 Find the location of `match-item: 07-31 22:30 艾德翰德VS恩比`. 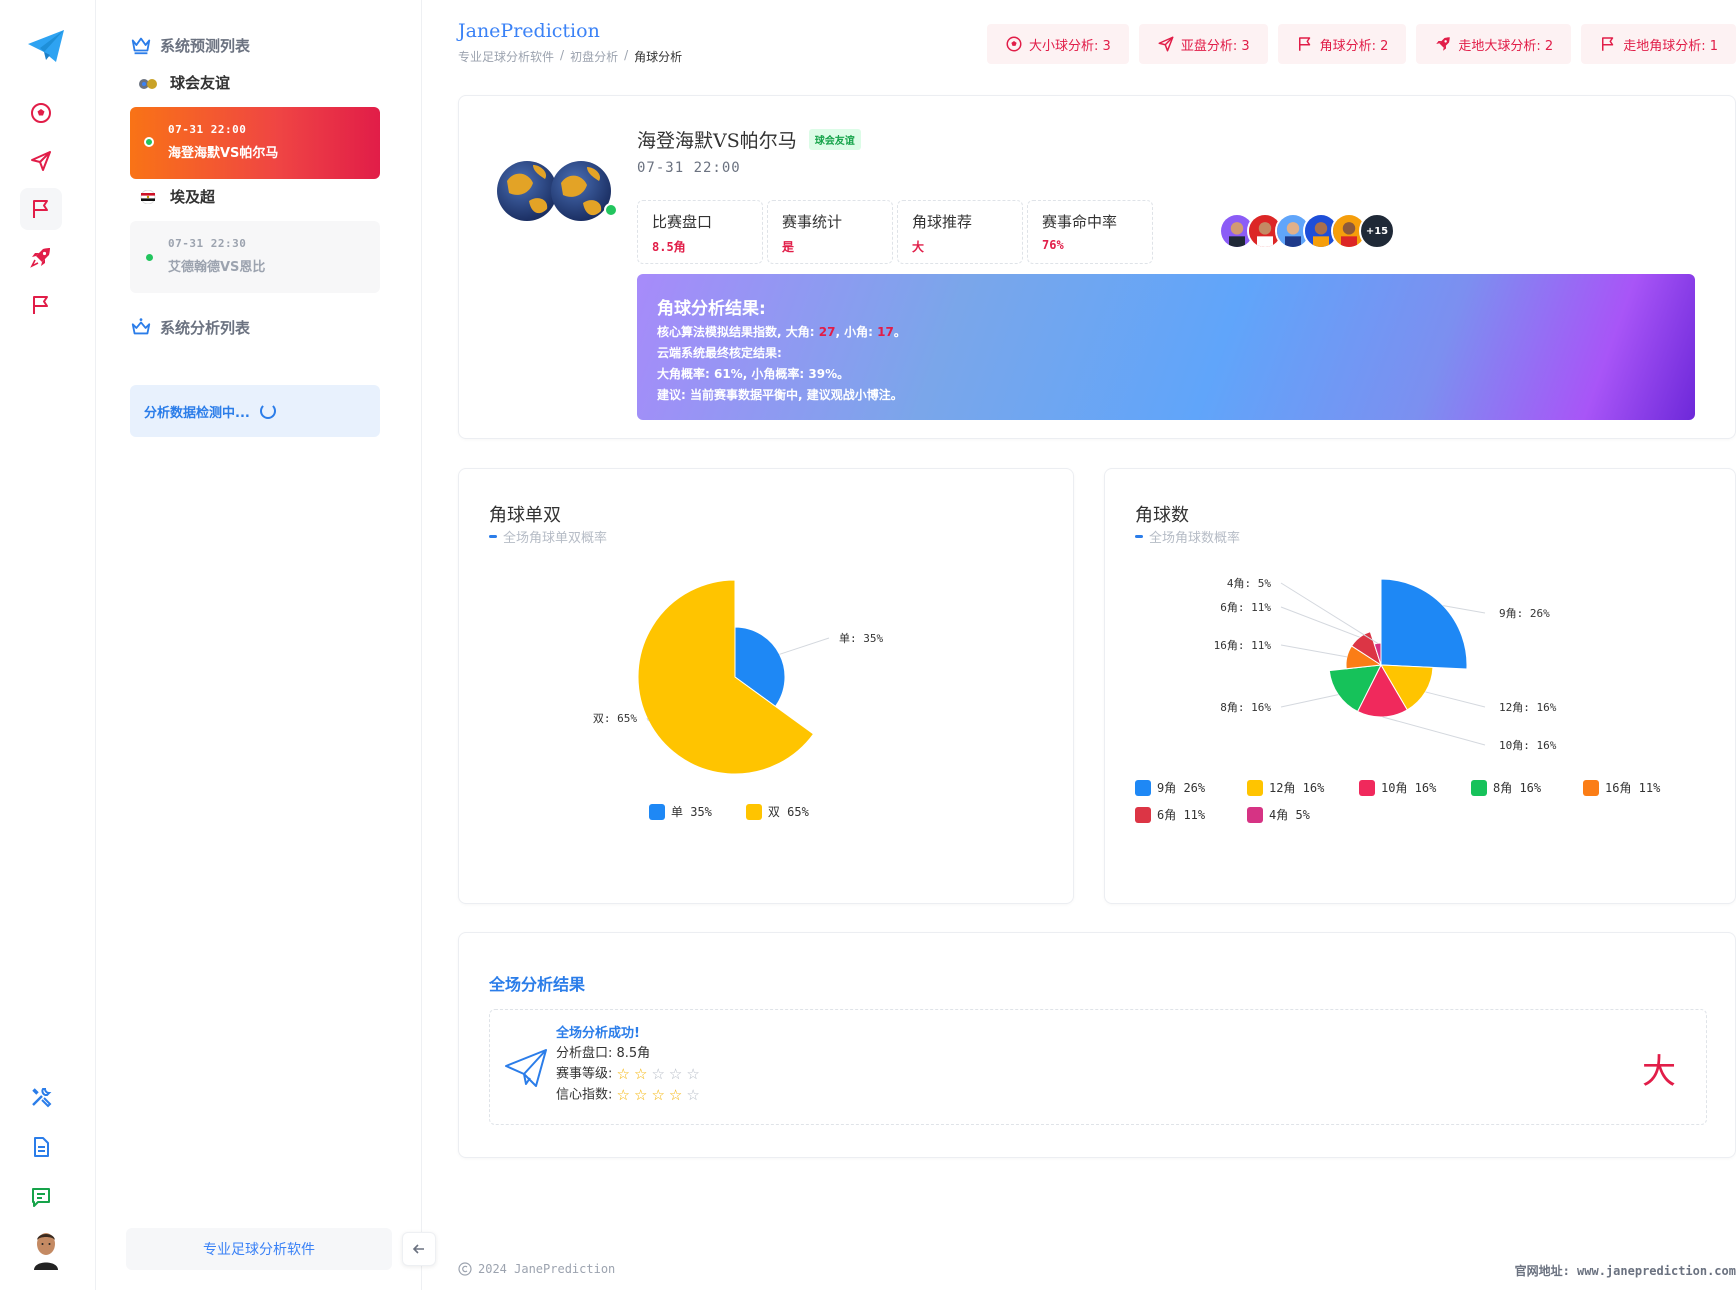

match-item: 07-31 22:30 艾德翰德VS恩比 is located at coordinates (255, 257).